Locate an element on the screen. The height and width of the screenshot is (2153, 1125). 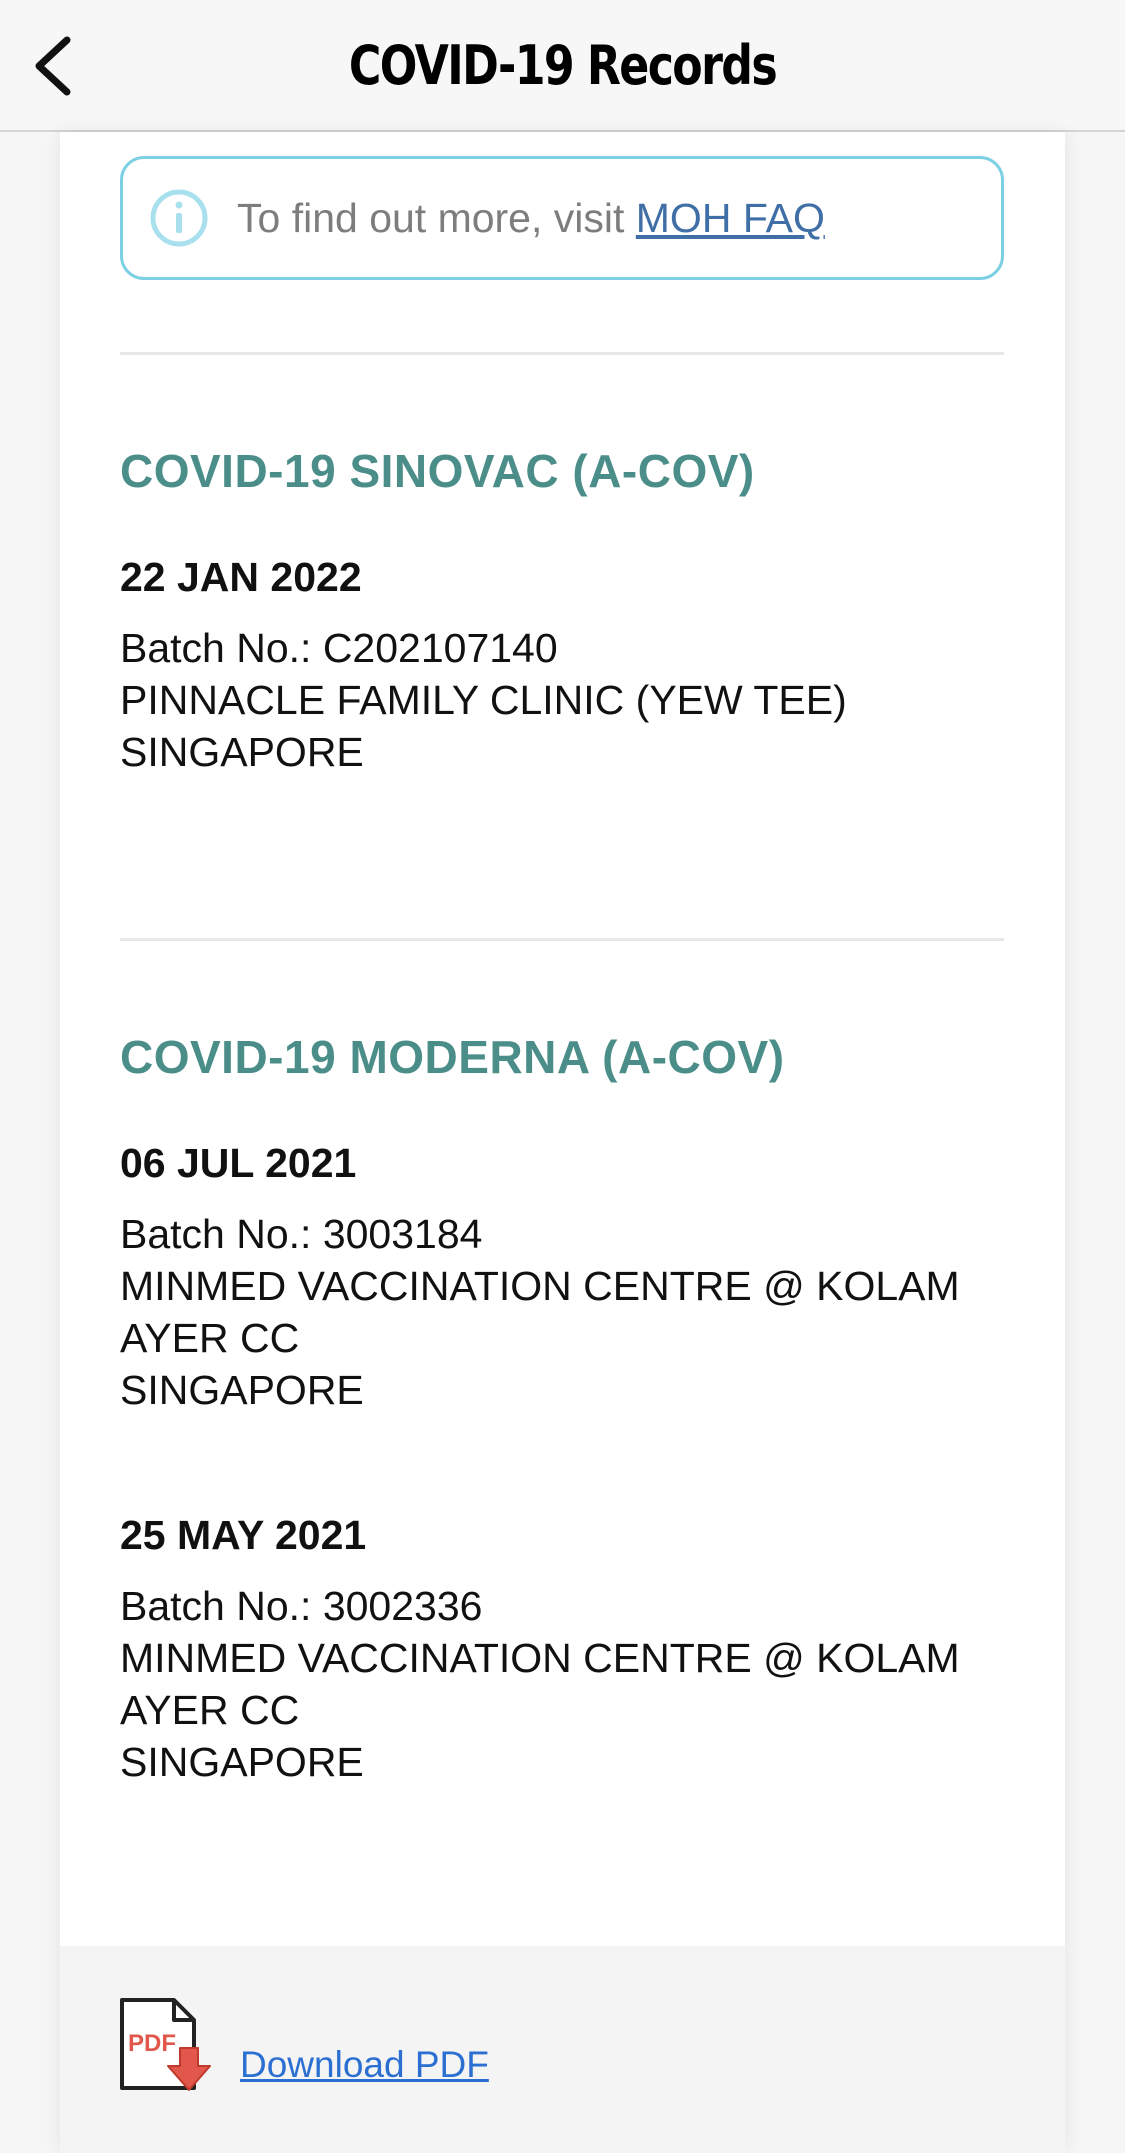
vaccine-name: COVID-19 MODERNA (A-COV) is located at coordinates (452, 1057).